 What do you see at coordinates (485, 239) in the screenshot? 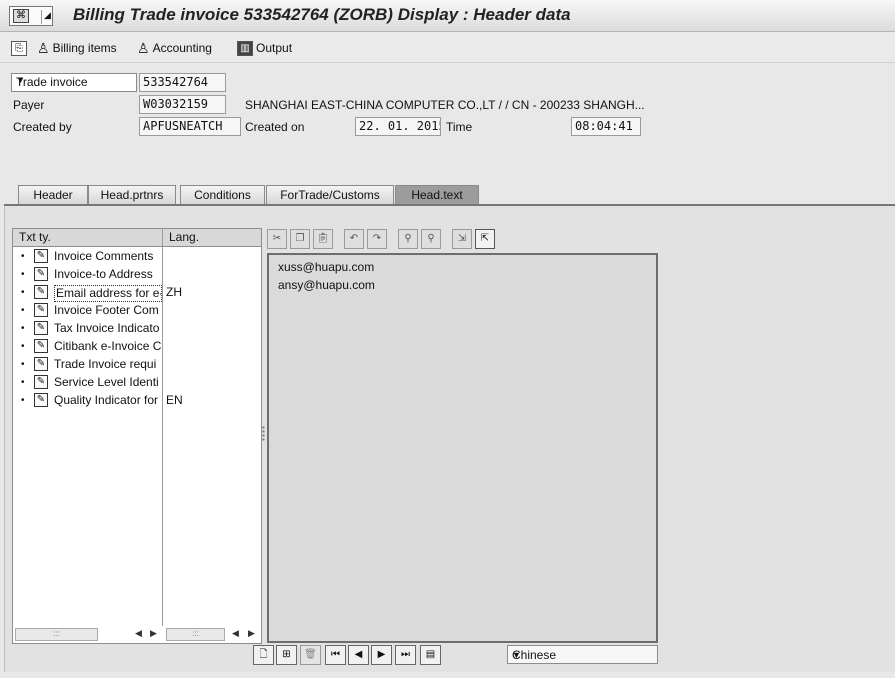
I see `export-icon: ⇱` at bounding box center [485, 239].